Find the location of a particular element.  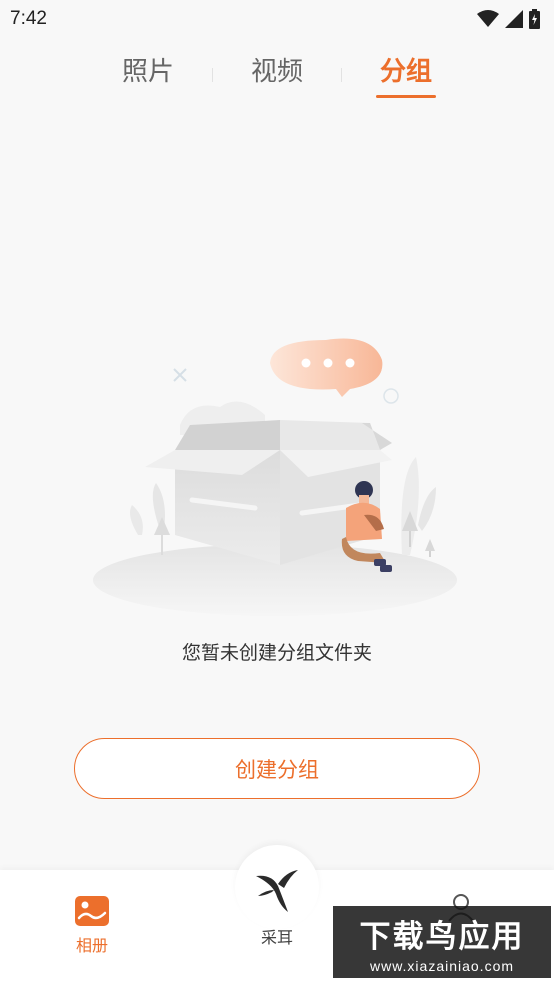

empty-state-message: 您暂未创建分组文件夹 is located at coordinates (276, 653).